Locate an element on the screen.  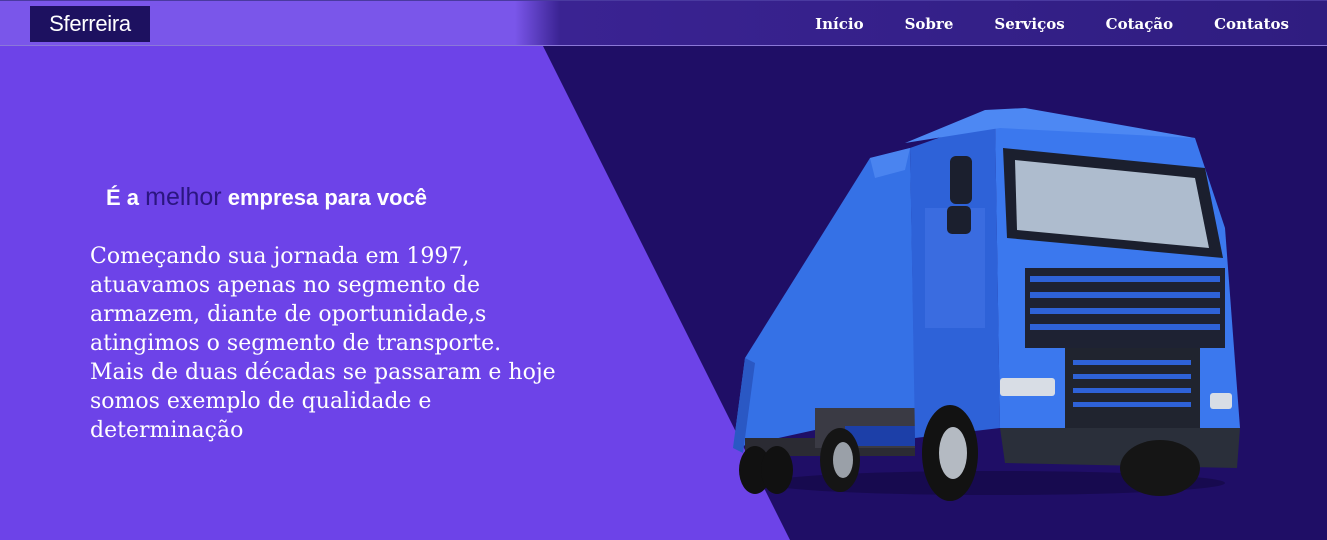
main-nav: Início Sobre Serviços Cotação Contatos is located at coordinates (1052, 24).